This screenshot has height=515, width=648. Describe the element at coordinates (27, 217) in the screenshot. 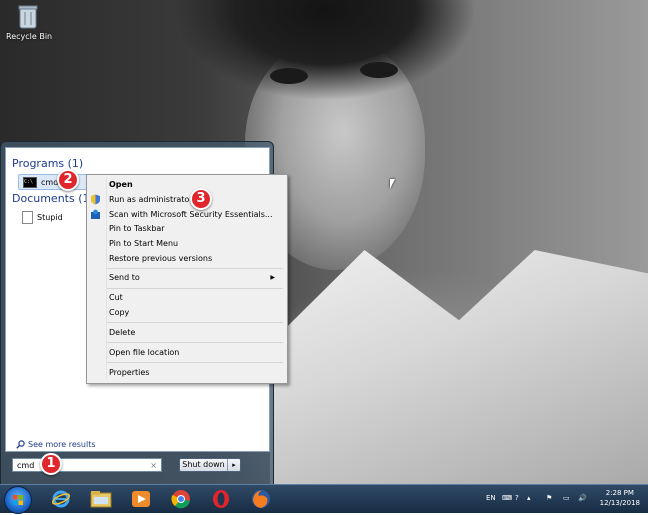

I see `document-icon` at that location.